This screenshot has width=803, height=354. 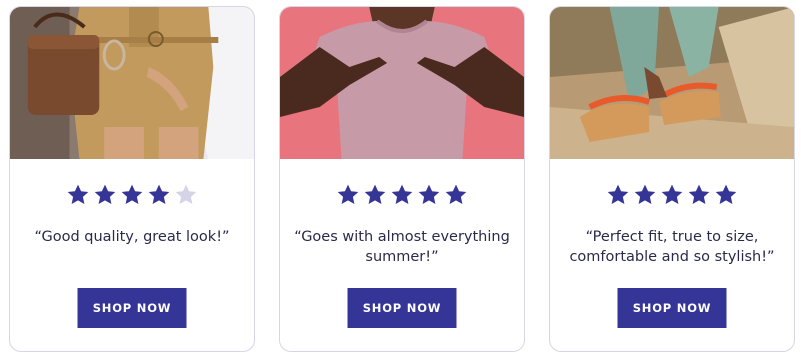 What do you see at coordinates (132, 83) in the screenshot?
I see `product-photo-shorts-handbag` at bounding box center [132, 83].